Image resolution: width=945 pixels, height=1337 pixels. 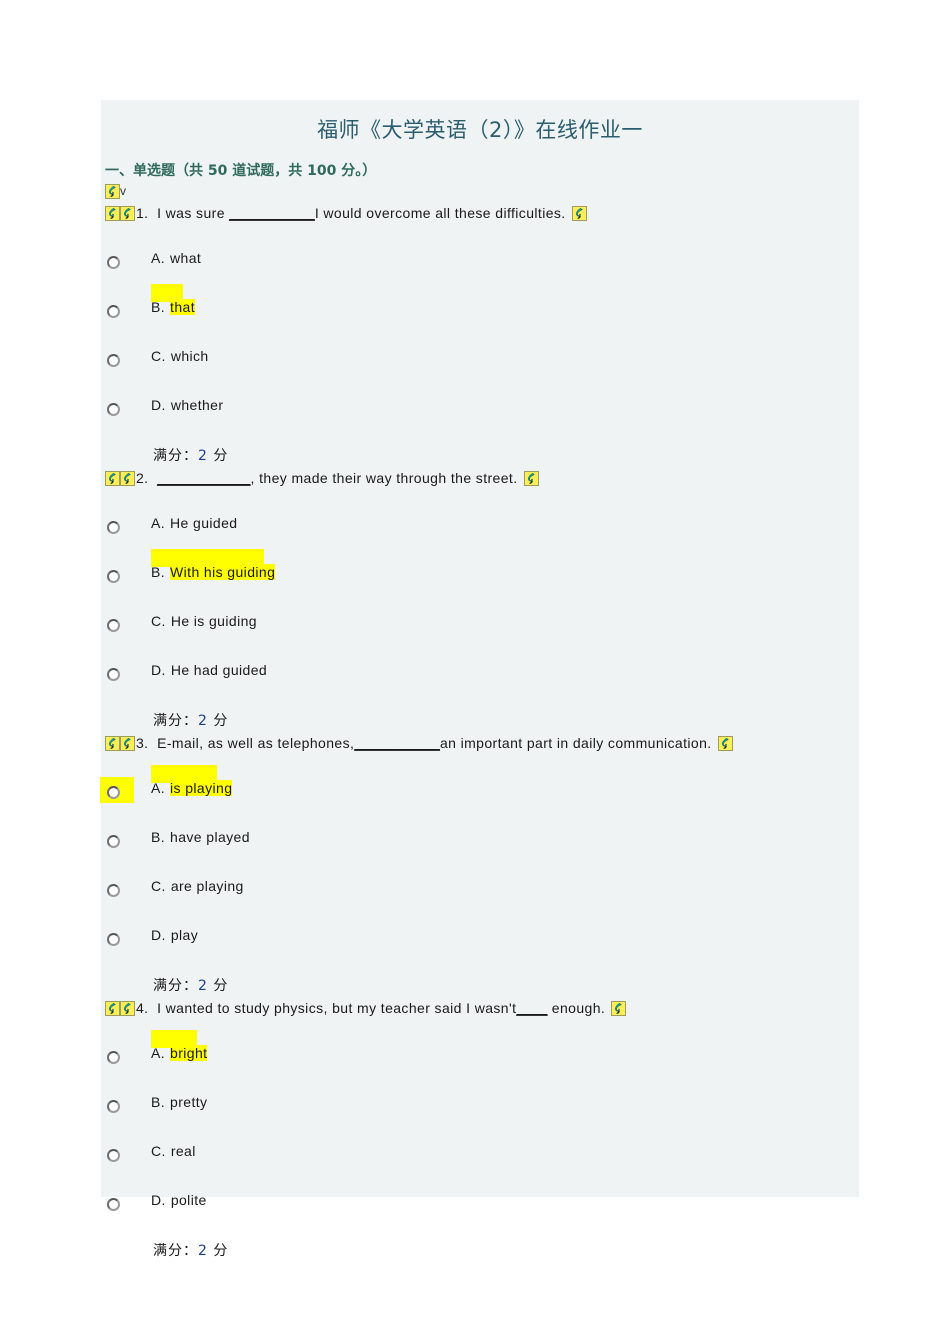 What do you see at coordinates (113, 625) in the screenshot?
I see `radio-q2-c` at bounding box center [113, 625].